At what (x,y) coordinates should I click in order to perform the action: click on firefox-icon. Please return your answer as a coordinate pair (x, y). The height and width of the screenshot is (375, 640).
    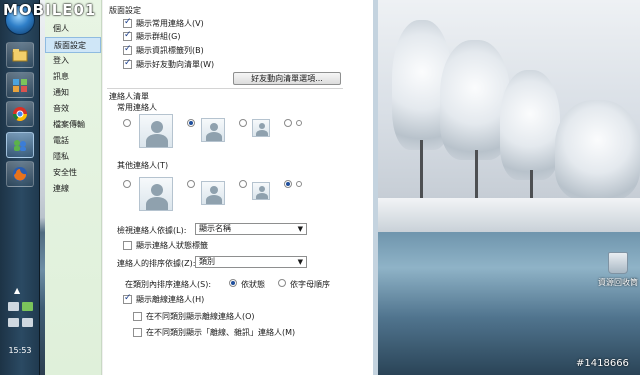
    Looking at the image, I should click on (20, 174).